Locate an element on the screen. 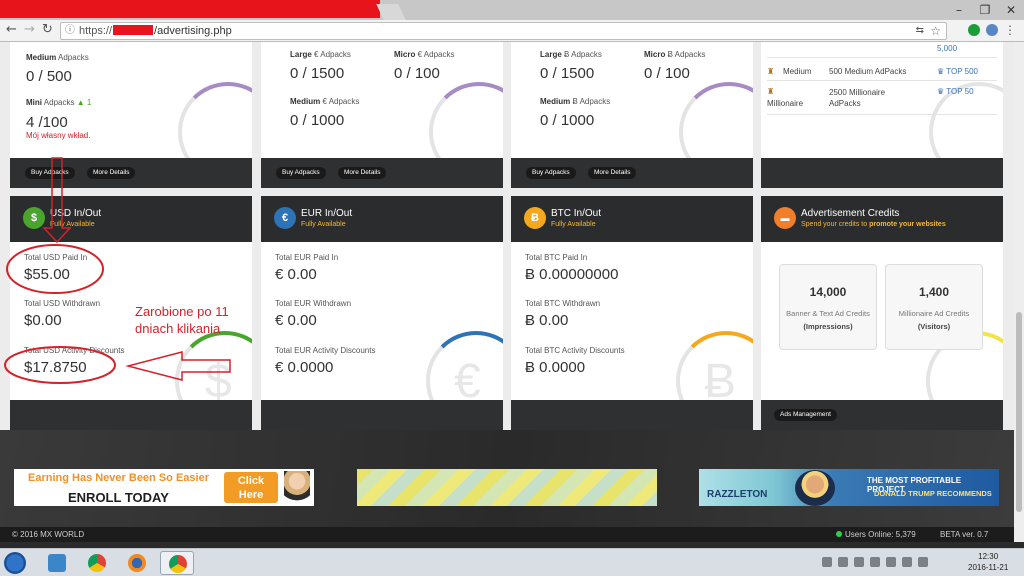  forward-icon: → is located at coordinates (29, 29).